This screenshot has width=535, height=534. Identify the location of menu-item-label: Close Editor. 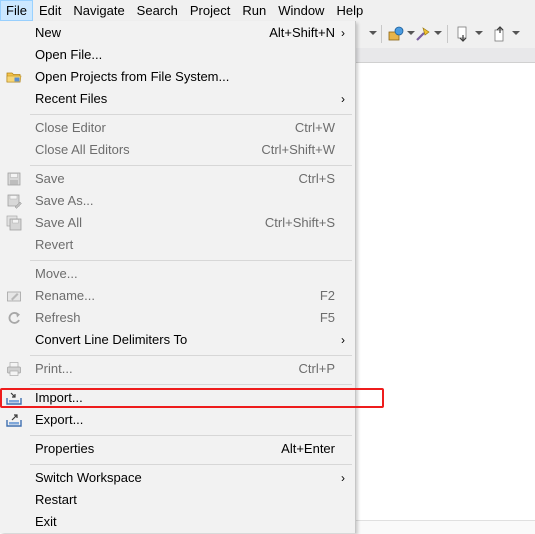
(70, 127).